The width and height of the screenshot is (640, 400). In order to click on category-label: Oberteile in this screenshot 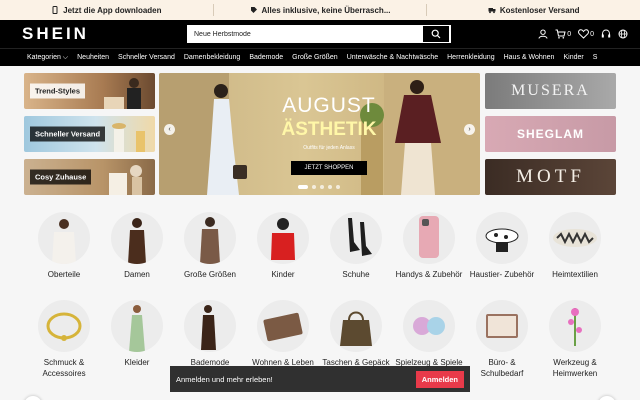, I will do `click(64, 274)`.